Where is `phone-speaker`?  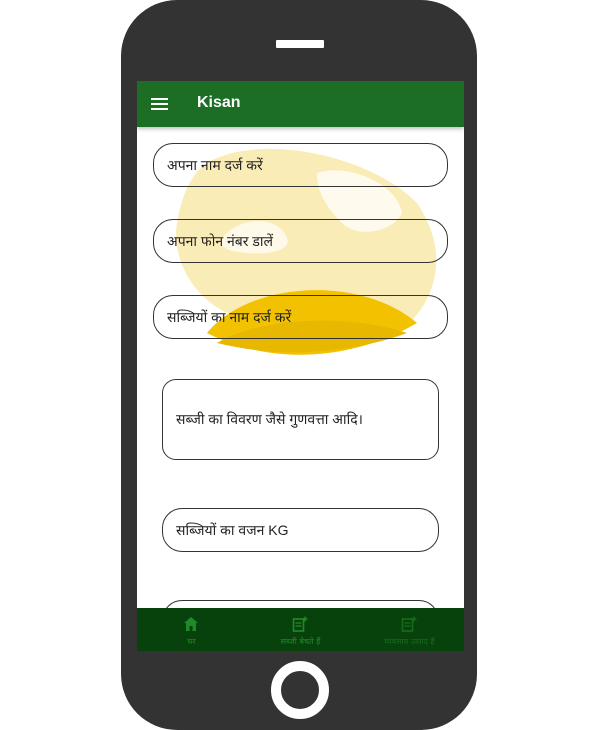 phone-speaker is located at coordinates (300, 44).